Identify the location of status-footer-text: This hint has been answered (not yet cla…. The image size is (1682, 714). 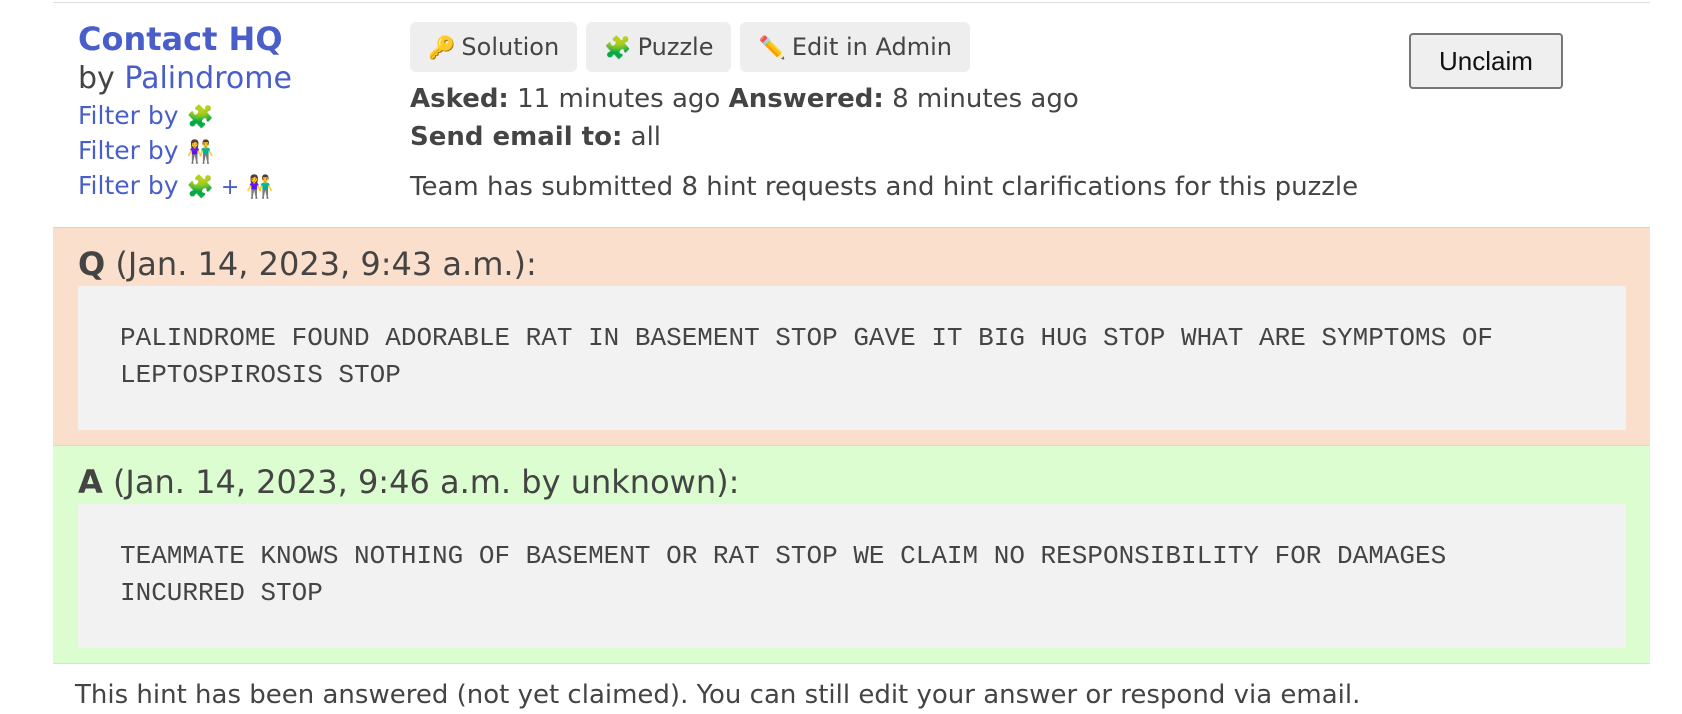
(718, 695).